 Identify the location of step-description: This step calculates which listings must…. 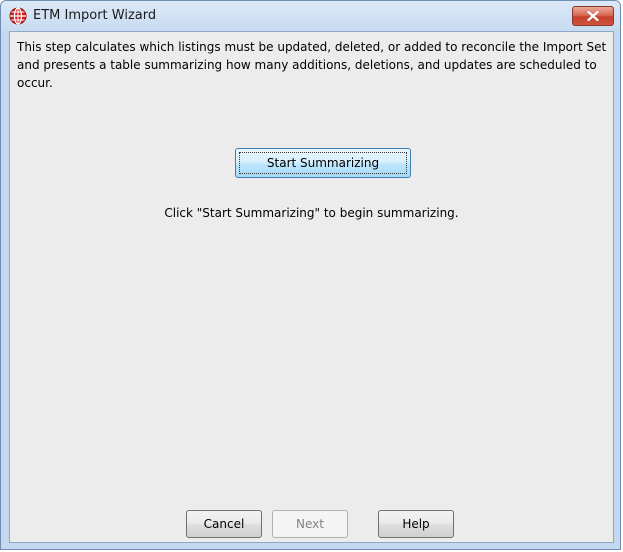
(312, 65).